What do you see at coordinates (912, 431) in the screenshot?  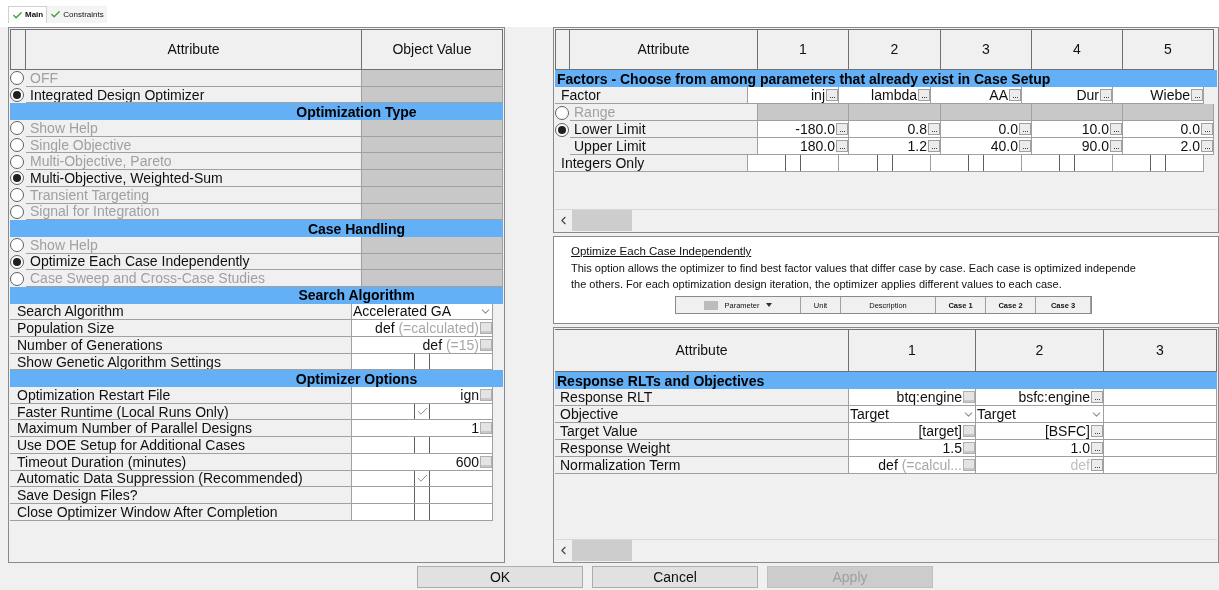 I see `value-field: [target]` at bounding box center [912, 431].